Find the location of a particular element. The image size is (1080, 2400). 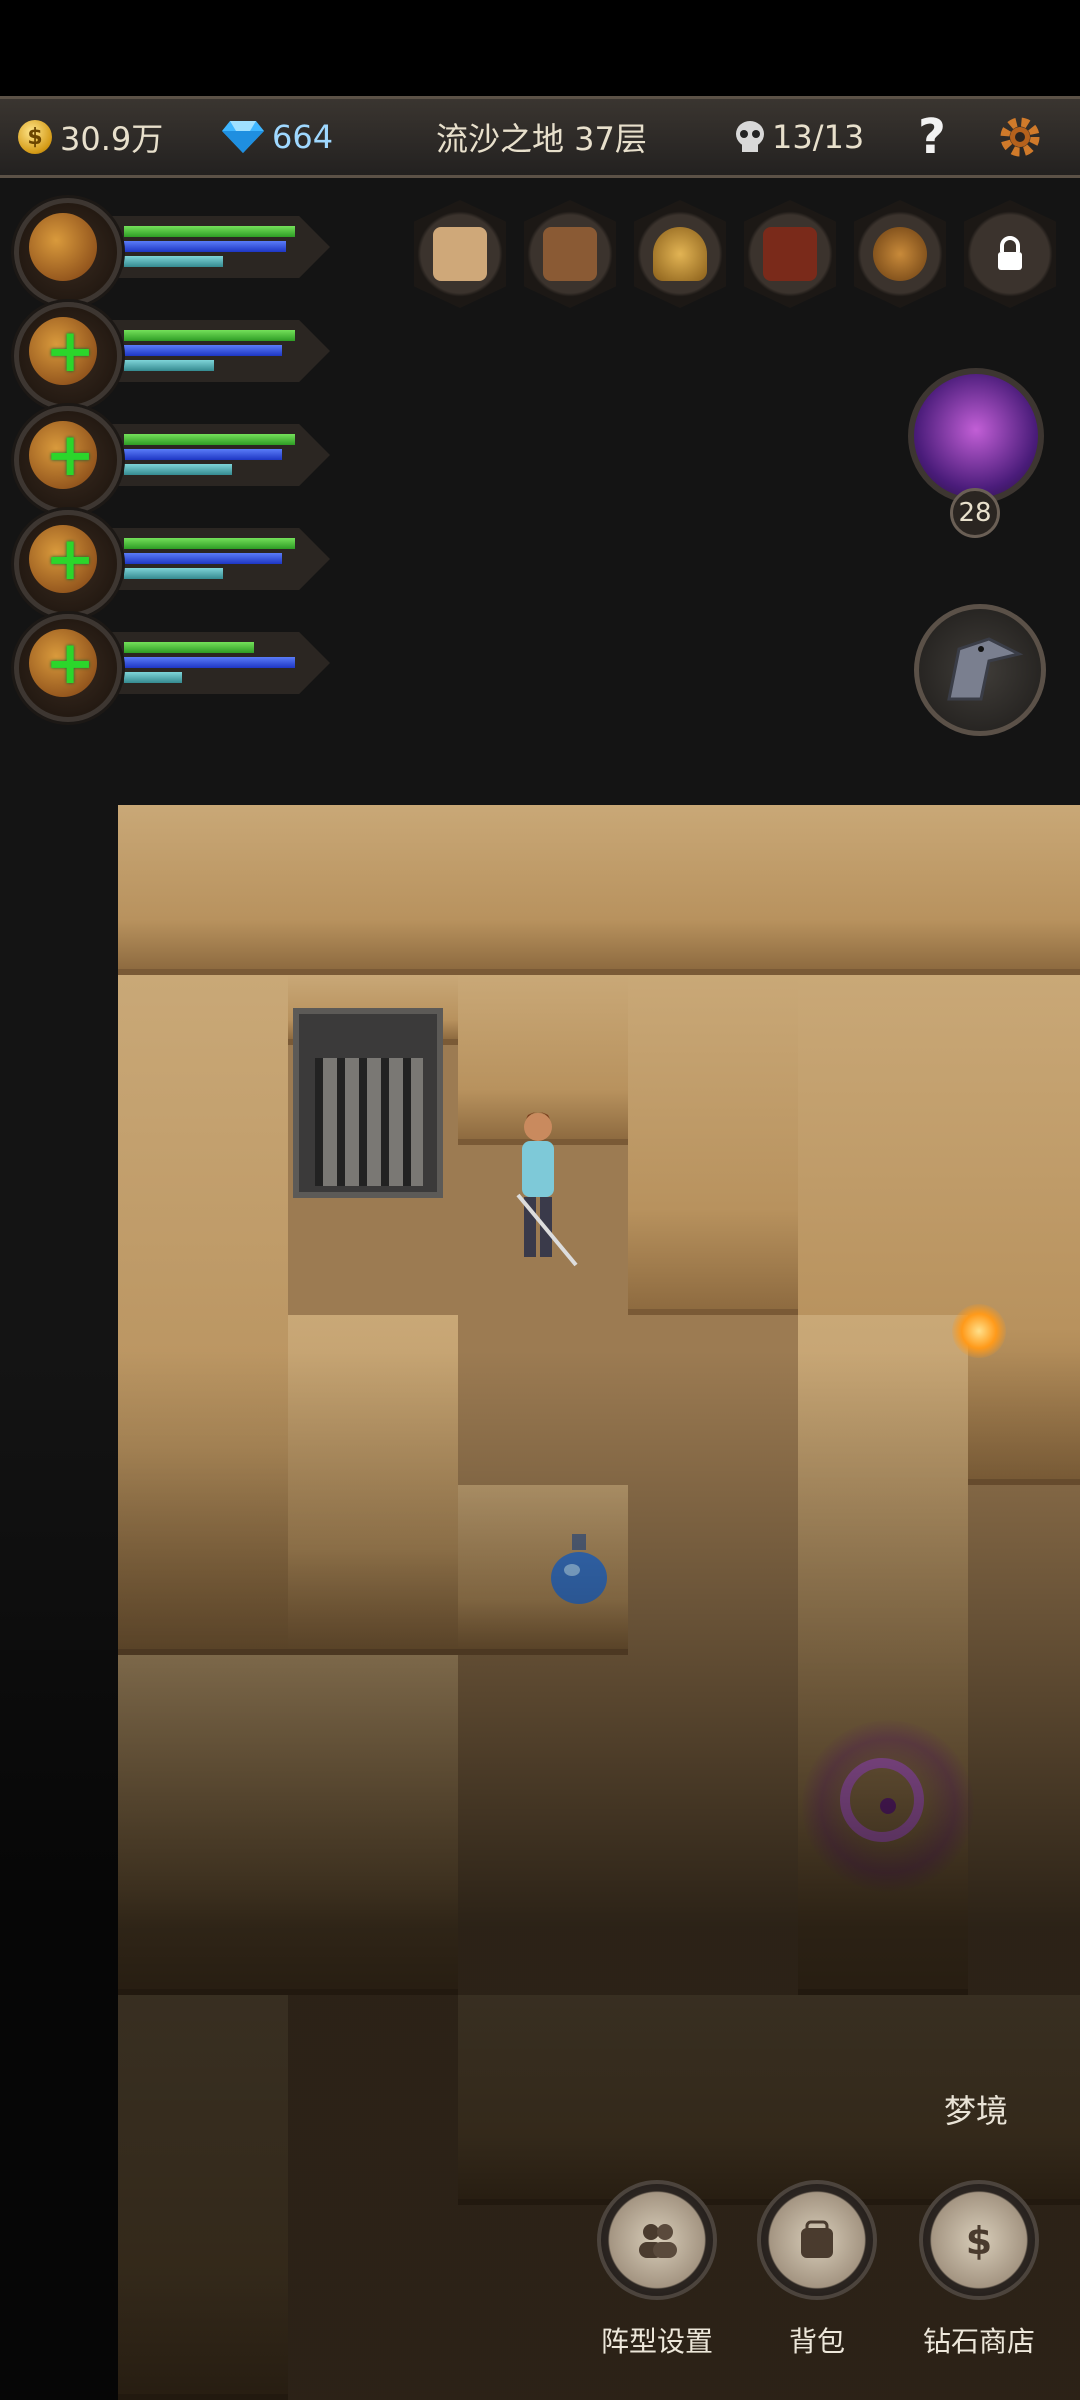

gate-bars is located at coordinates (369, 1122).